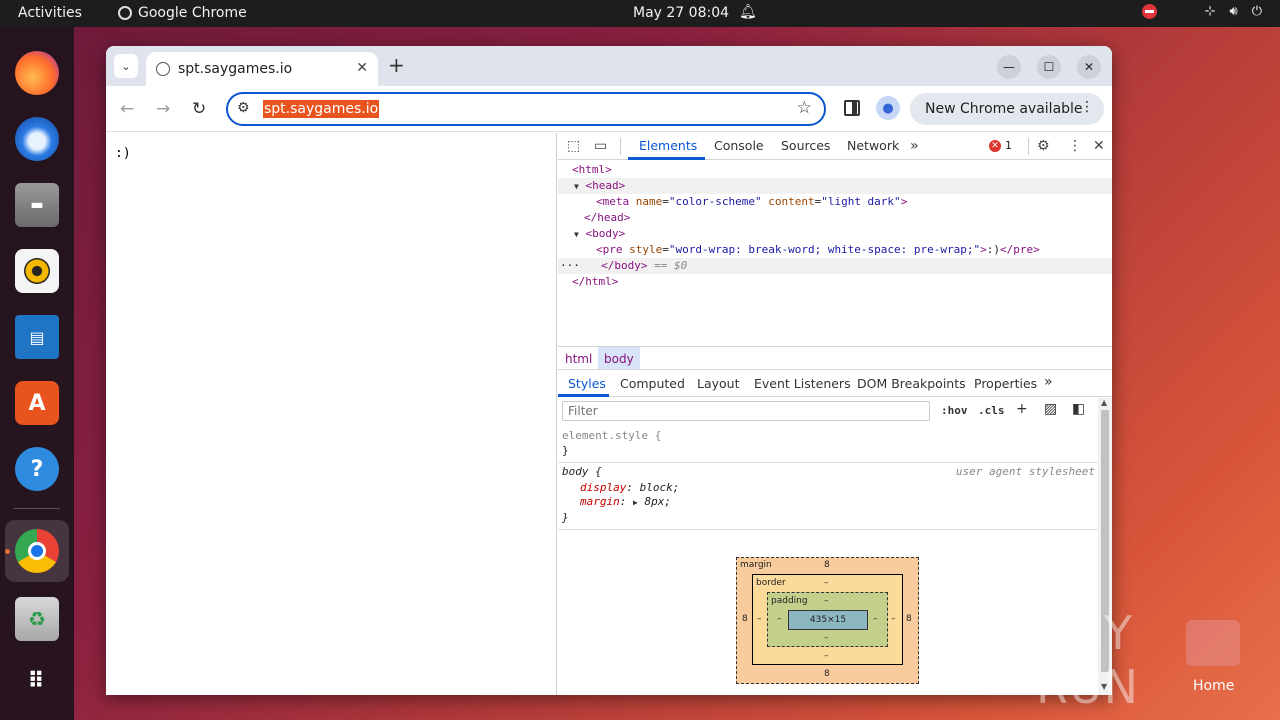 The width and height of the screenshot is (1280, 720). Describe the element at coordinates (852, 108) in the screenshot. I see `side-panel-icon` at that location.